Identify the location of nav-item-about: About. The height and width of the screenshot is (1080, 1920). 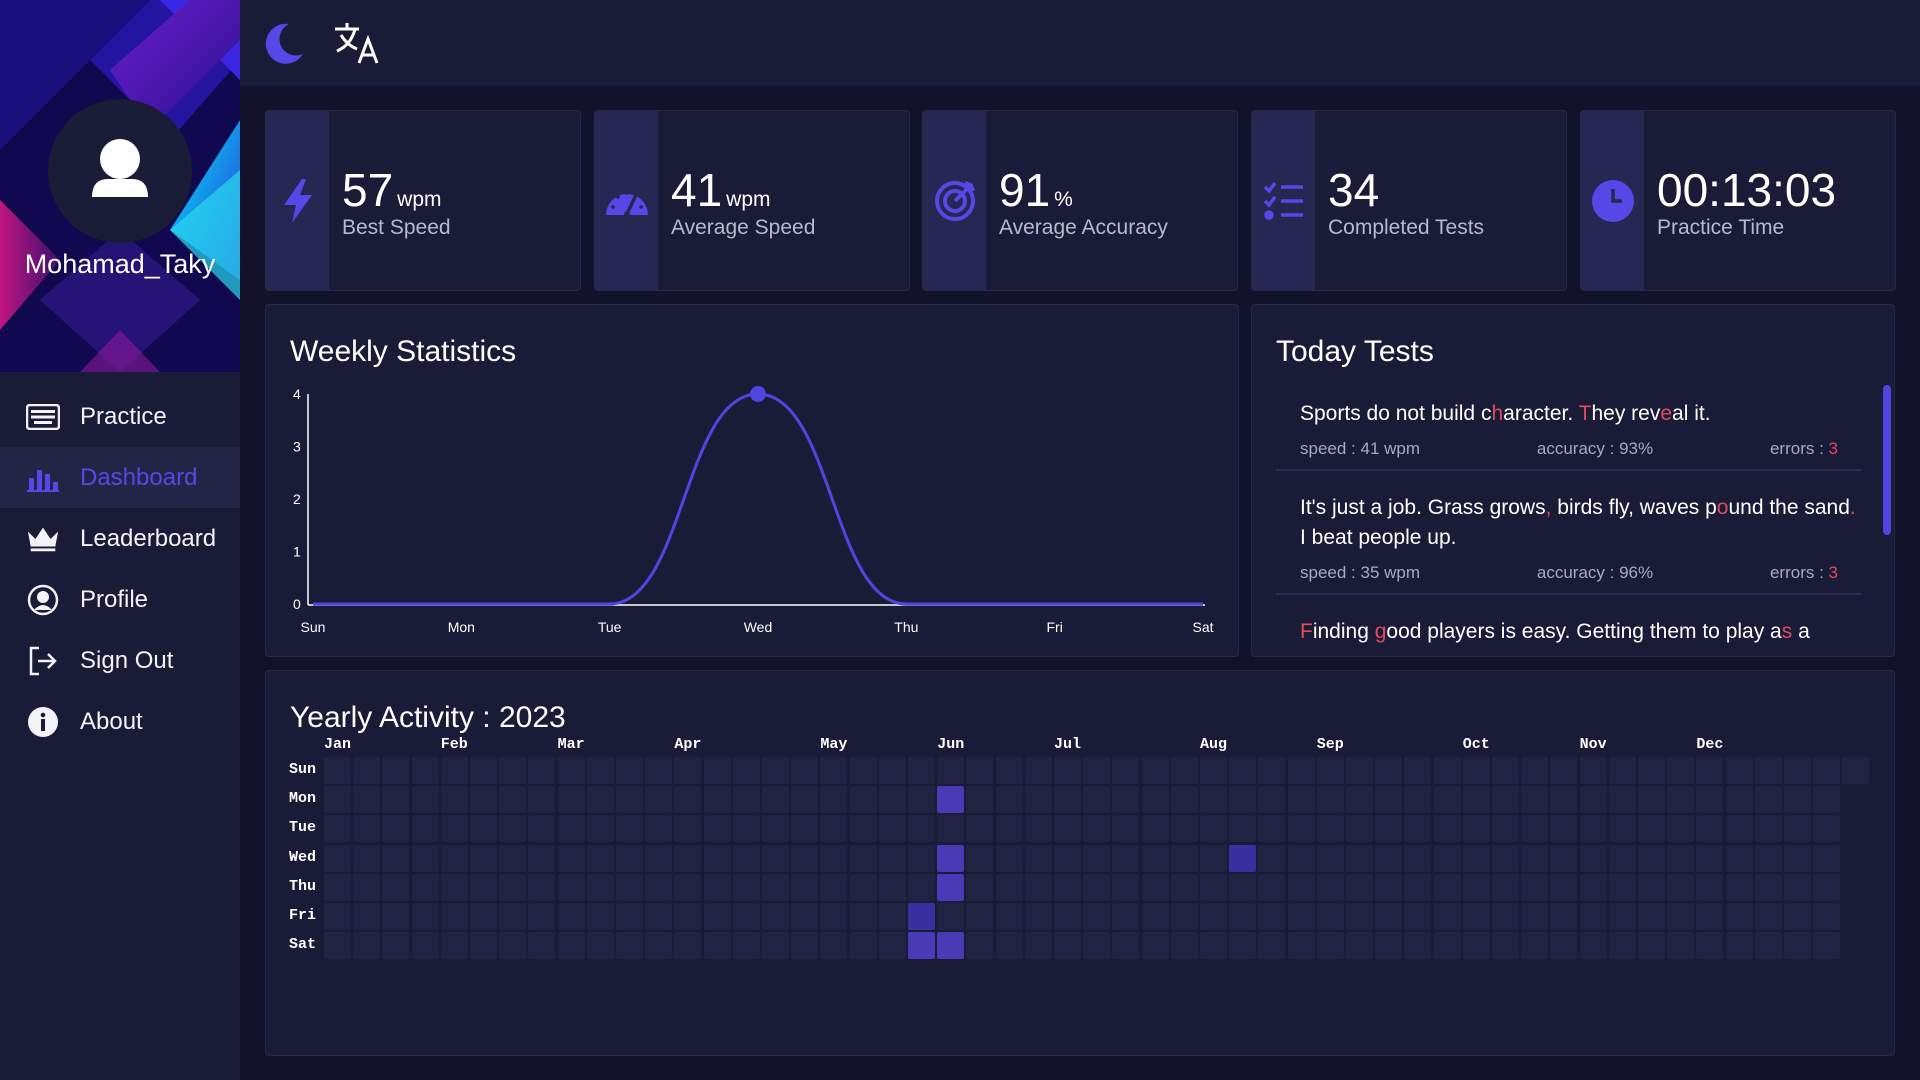
(120, 721).